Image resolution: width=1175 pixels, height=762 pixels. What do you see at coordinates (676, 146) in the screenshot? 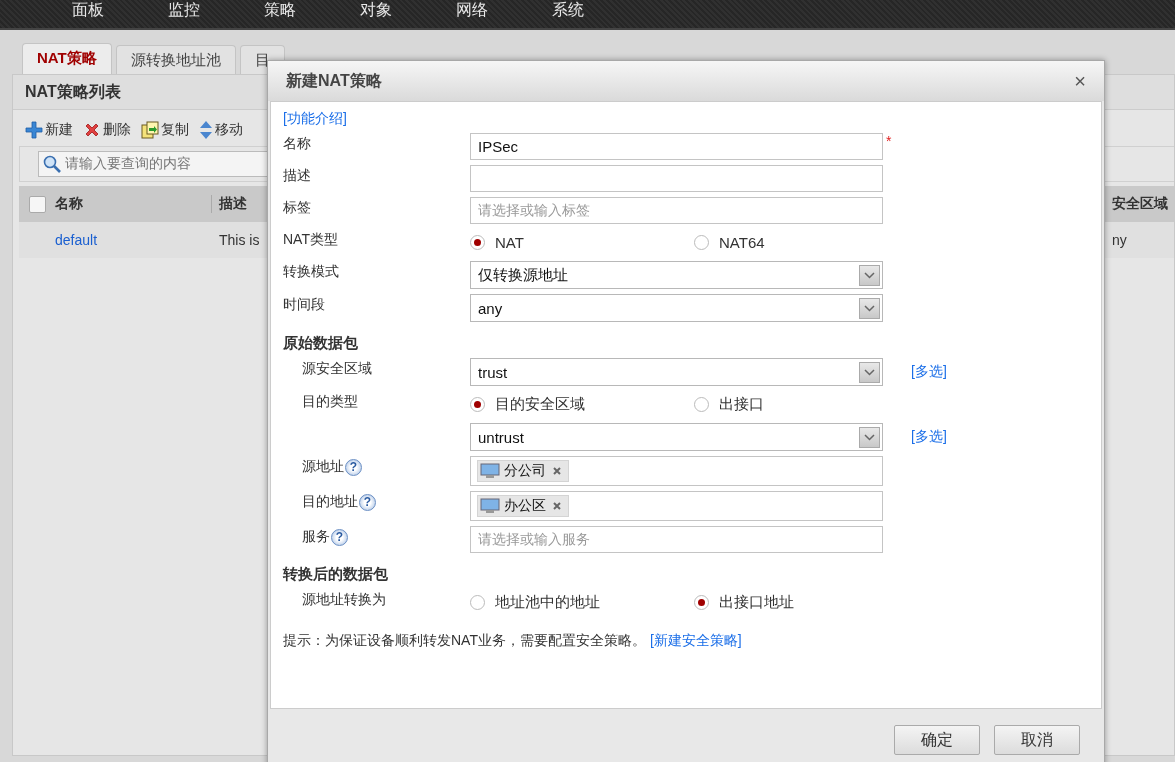
I see `input-field: IPSec` at bounding box center [676, 146].